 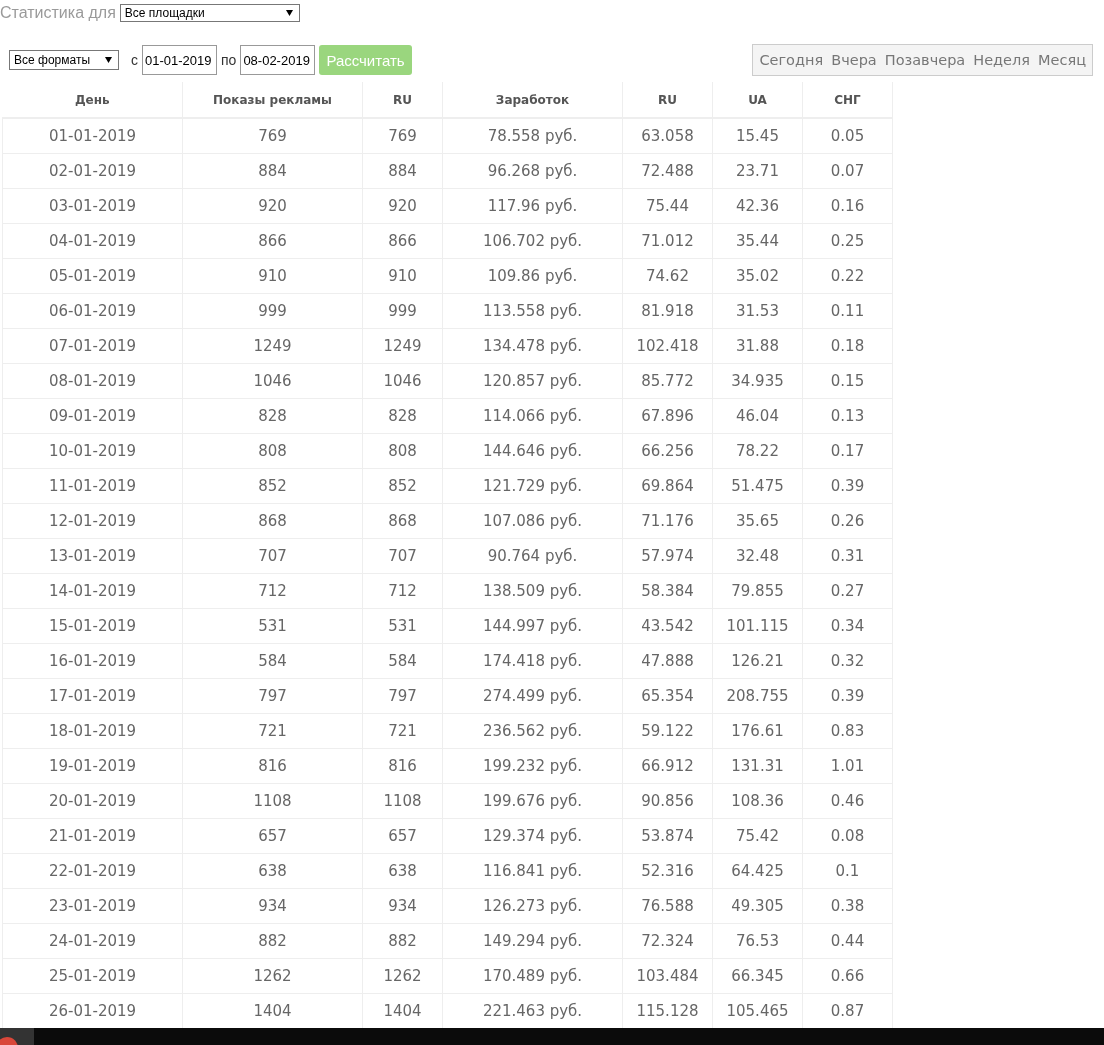 What do you see at coordinates (402, 590) in the screenshot?
I see `table-cell: 712` at bounding box center [402, 590].